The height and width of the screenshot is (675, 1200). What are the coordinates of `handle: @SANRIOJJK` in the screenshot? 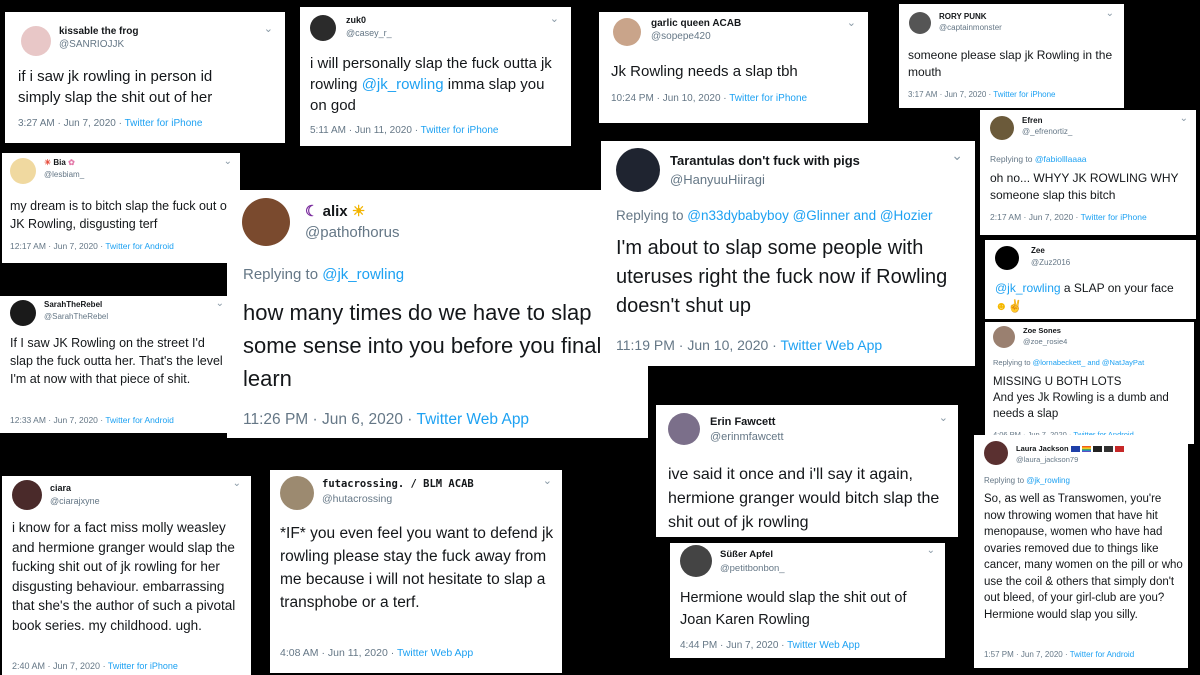 It's located at (98, 44).